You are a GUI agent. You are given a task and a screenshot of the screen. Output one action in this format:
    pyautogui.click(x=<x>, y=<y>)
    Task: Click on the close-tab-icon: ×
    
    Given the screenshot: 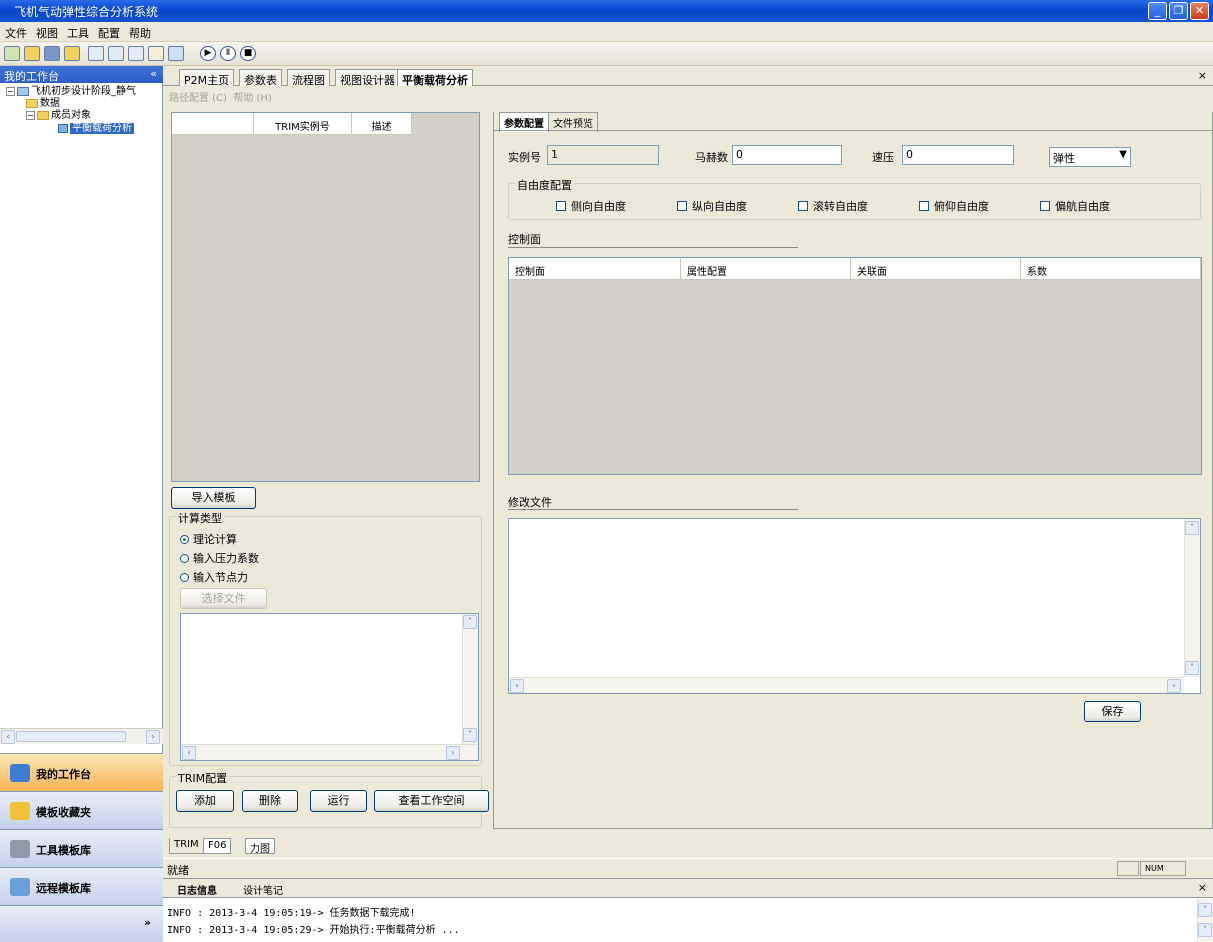 What is the action you would take?
    pyautogui.click(x=1202, y=75)
    